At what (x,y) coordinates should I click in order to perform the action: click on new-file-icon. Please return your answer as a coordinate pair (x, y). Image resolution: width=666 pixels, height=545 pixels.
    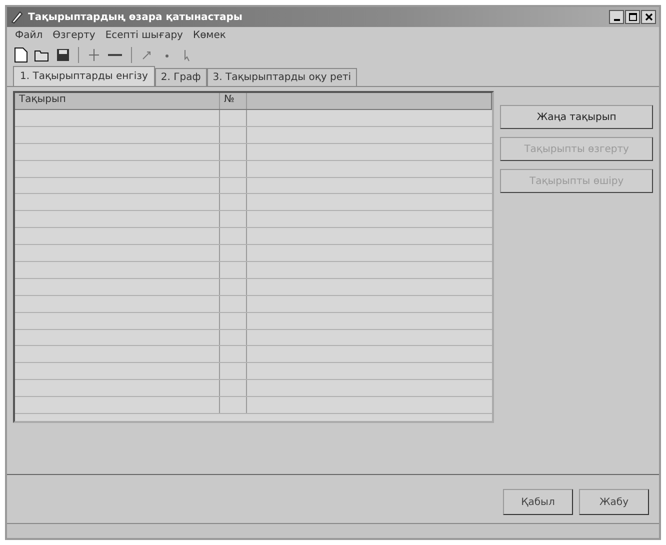
    Looking at the image, I should click on (21, 55).